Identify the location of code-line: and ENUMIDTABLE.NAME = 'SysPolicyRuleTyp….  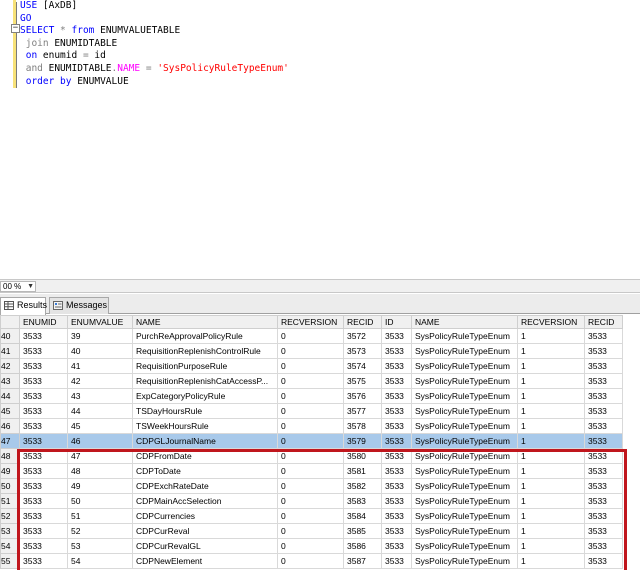
(154, 69).